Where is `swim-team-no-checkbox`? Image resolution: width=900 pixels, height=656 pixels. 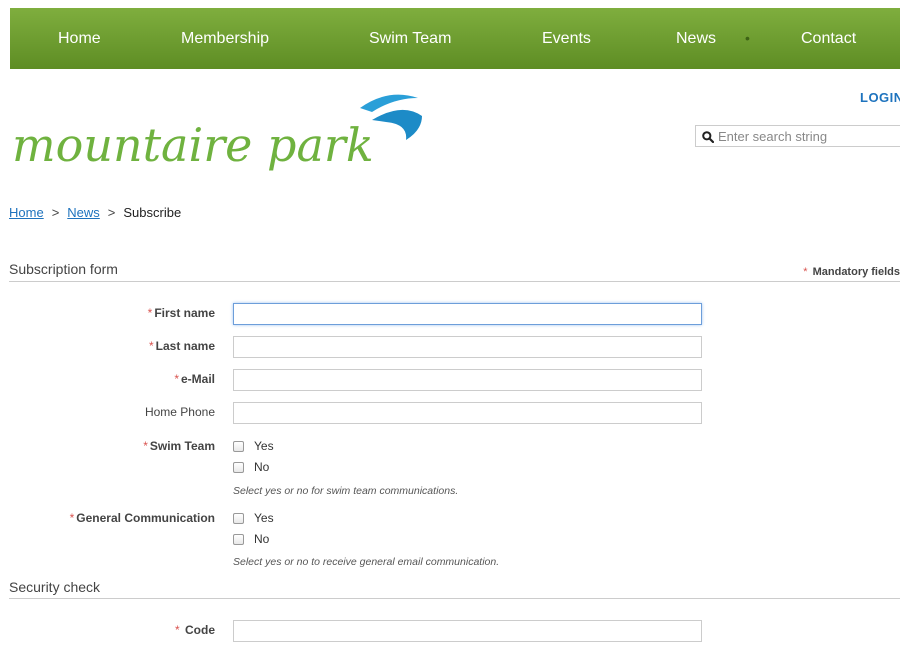
swim-team-no-checkbox is located at coordinates (238, 467).